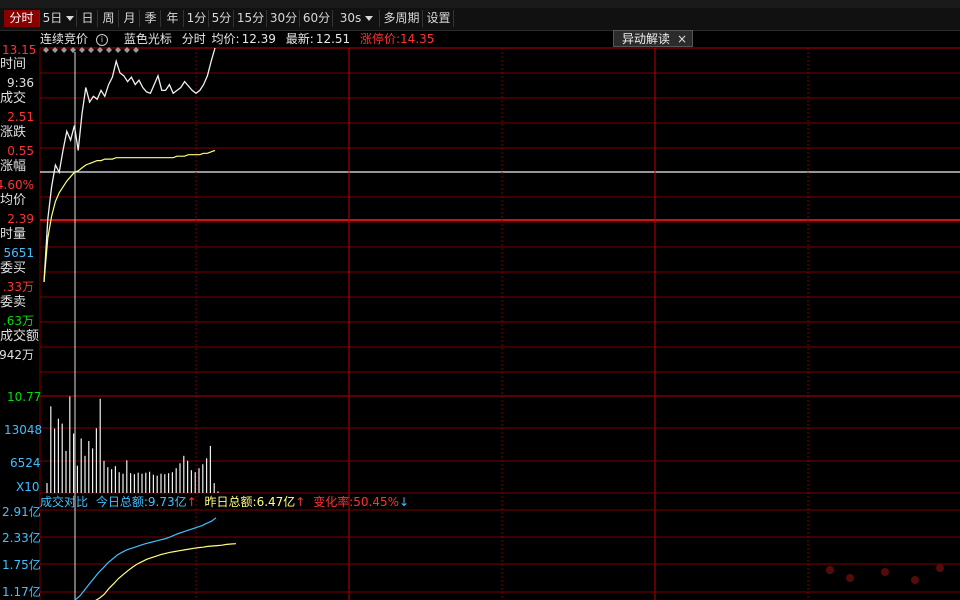  I want to click on change-rate-value: 50.45%, so click(376, 502).